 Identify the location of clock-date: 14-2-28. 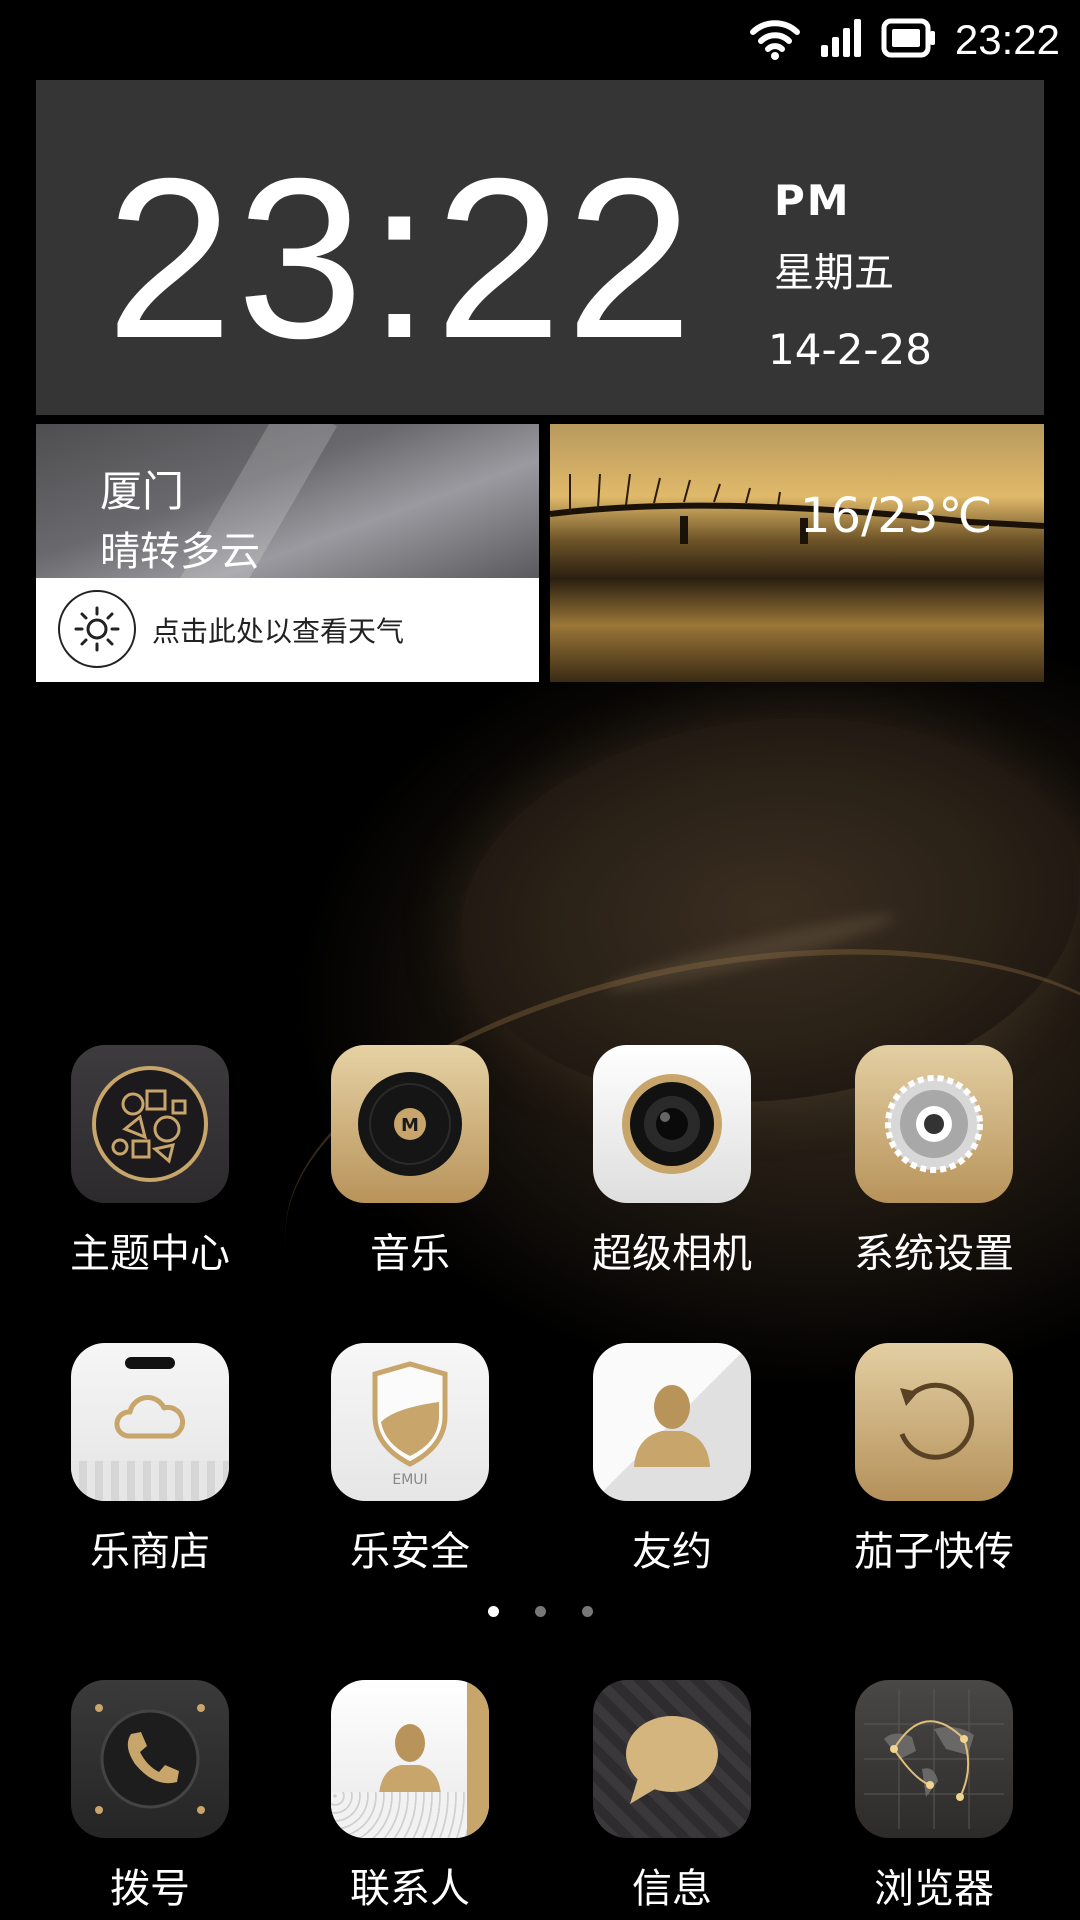
(850, 349).